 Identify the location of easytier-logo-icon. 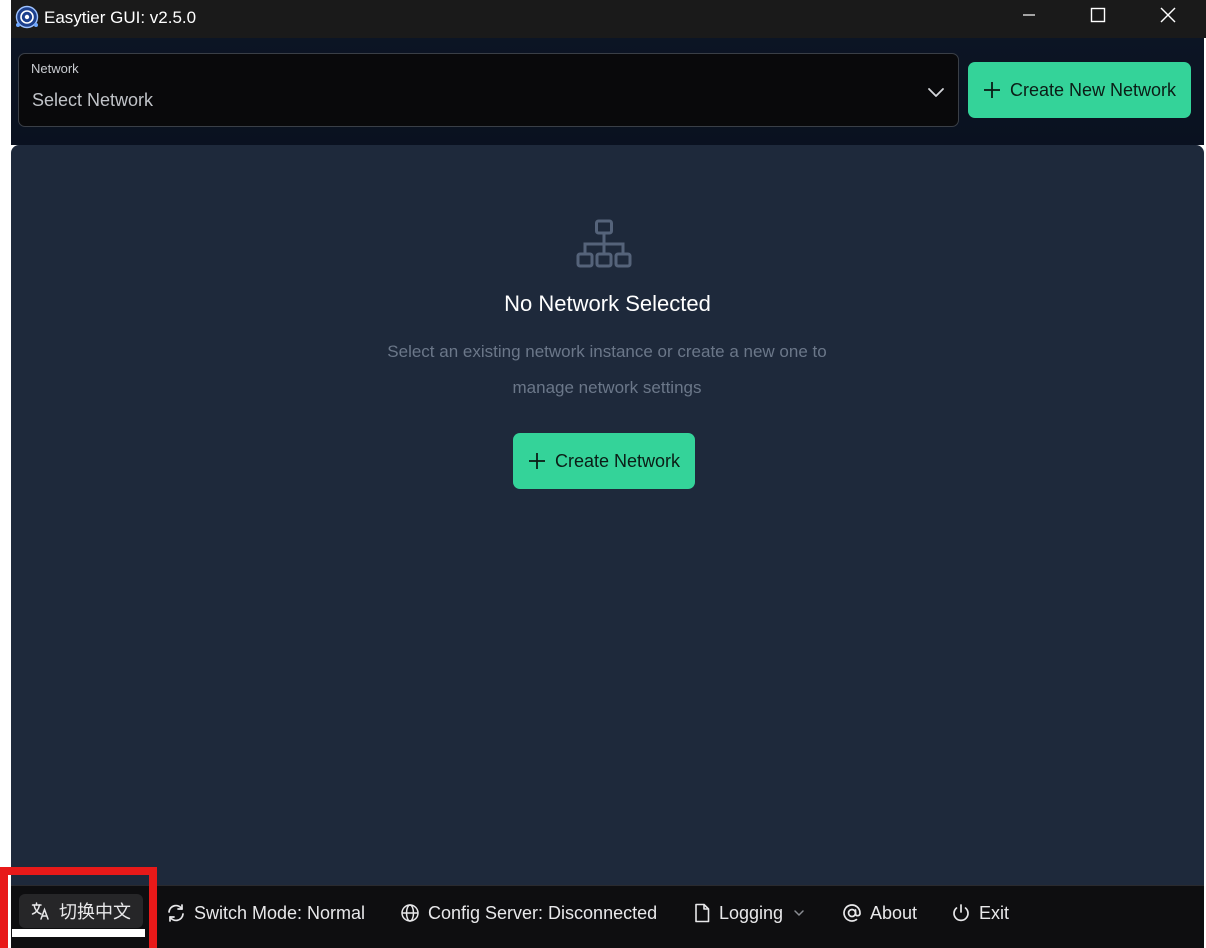
(27, 17).